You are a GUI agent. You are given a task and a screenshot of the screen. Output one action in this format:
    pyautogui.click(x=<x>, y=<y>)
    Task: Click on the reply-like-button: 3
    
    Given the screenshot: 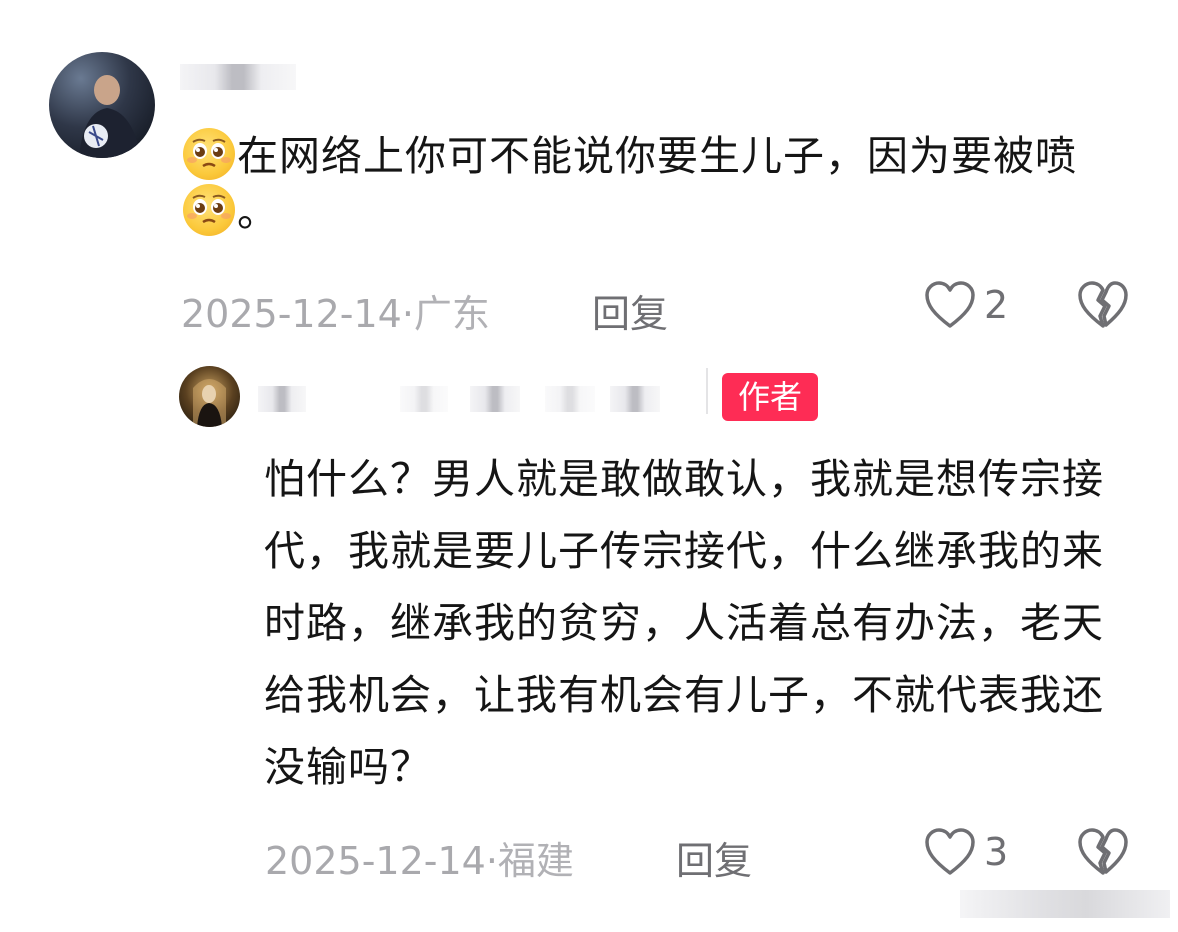 What is the action you would take?
    pyautogui.click(x=966, y=852)
    